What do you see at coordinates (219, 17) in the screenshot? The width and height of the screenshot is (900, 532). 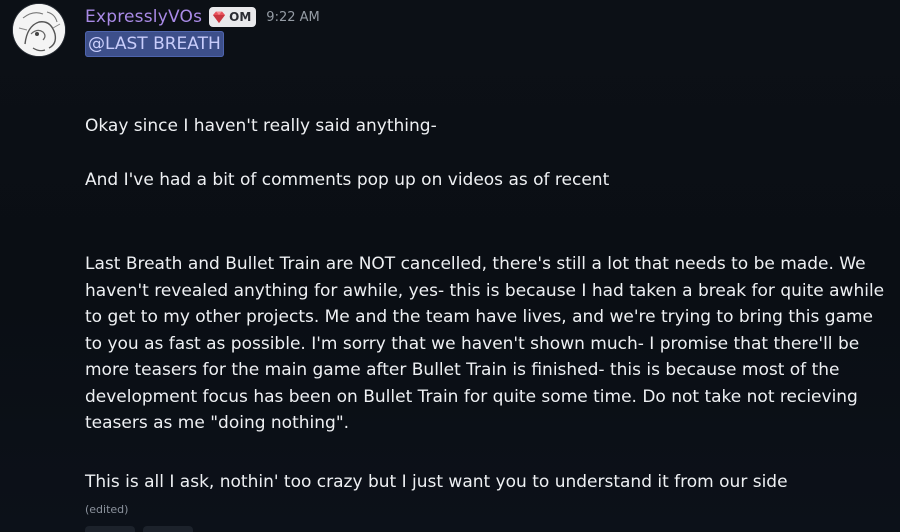 I see `gem-icon` at bounding box center [219, 17].